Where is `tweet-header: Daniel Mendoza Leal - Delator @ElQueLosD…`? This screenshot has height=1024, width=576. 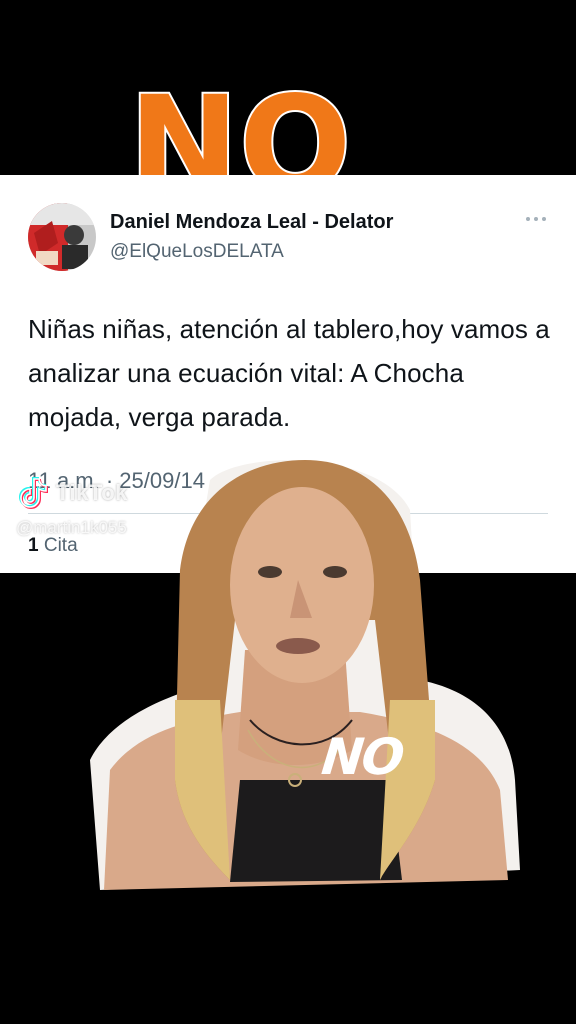
tweet-header: Daniel Mendoza Leal - Delator @ElQueLosD… is located at coordinates (290, 239).